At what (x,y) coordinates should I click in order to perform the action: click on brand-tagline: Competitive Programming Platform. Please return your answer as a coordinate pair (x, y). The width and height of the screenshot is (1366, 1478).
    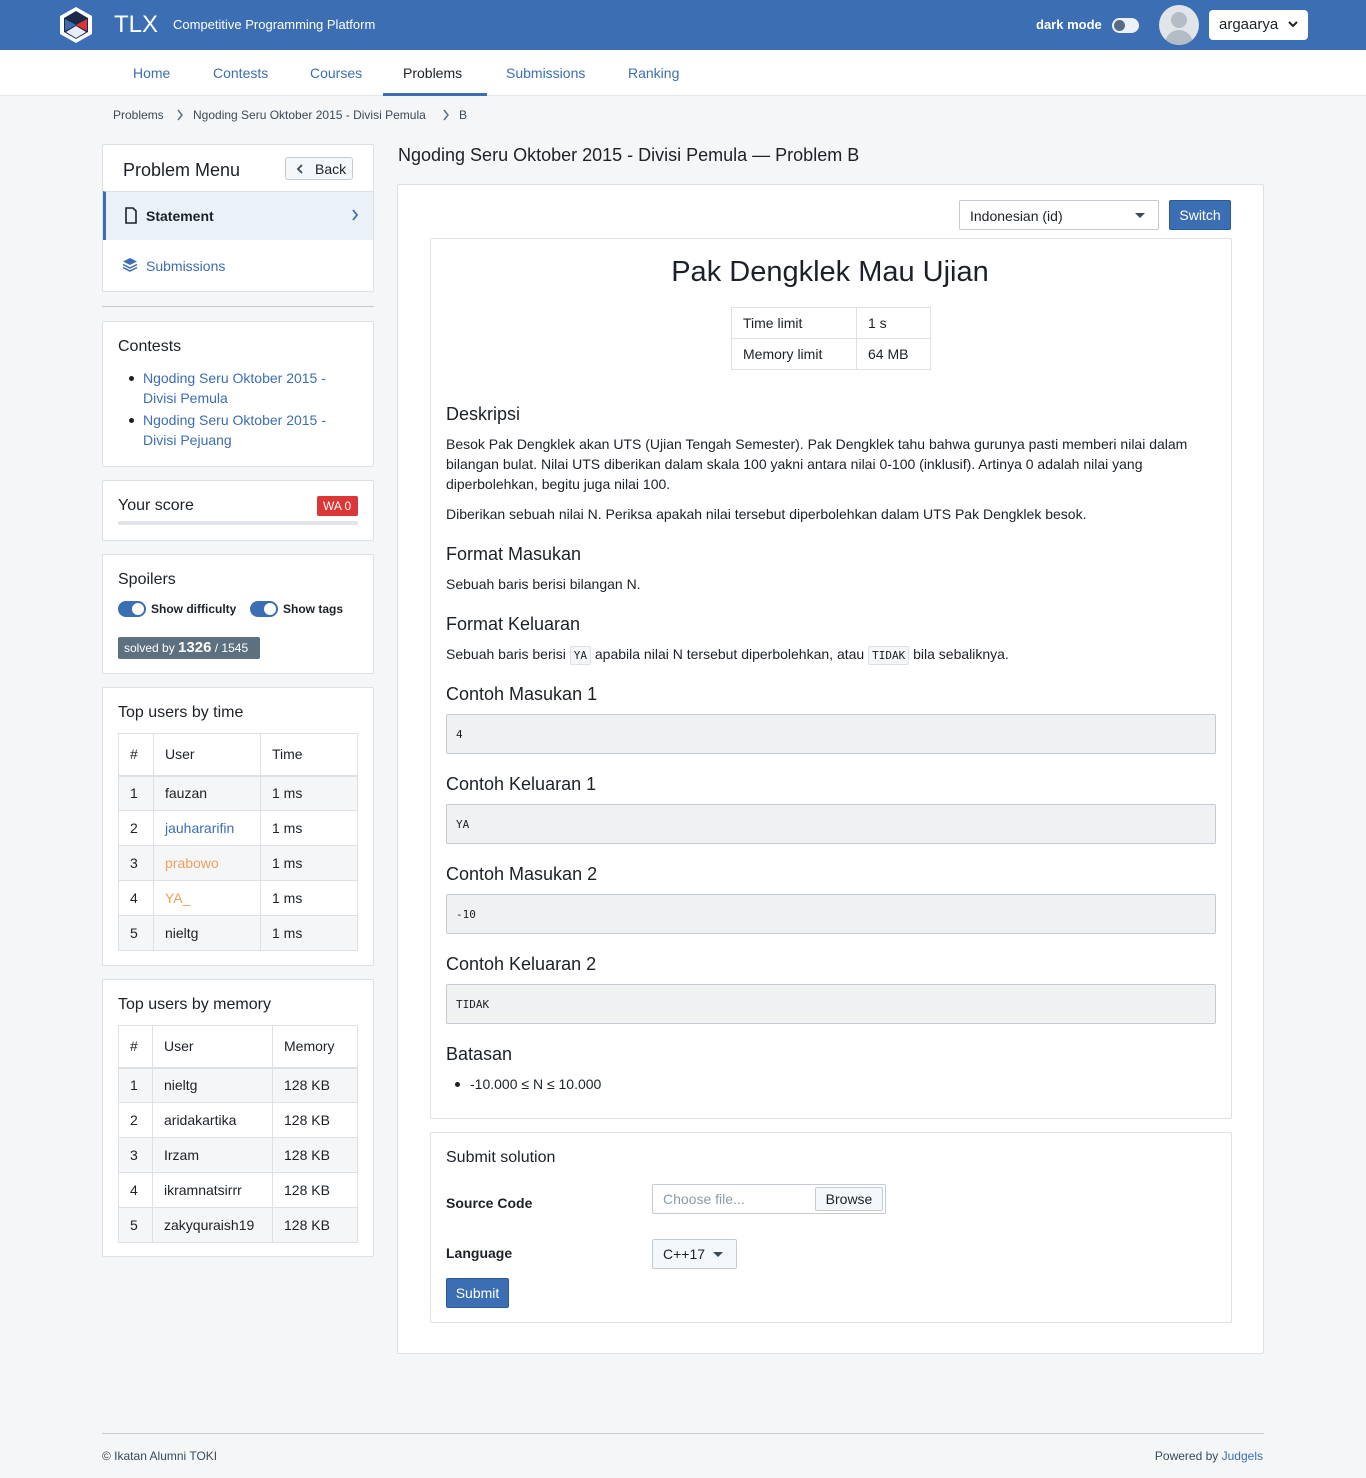
    Looking at the image, I should click on (274, 24).